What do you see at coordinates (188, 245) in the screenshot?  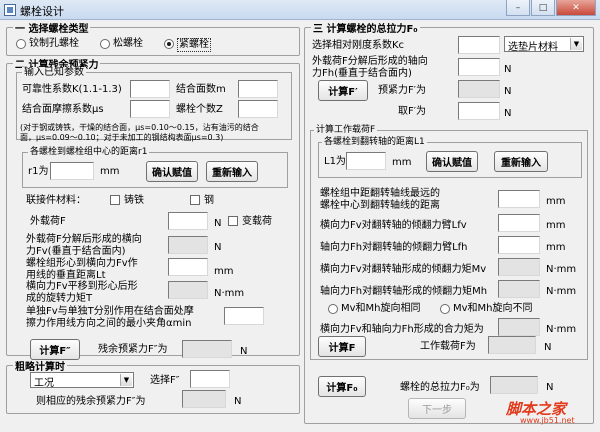 I see `fv-input` at bounding box center [188, 245].